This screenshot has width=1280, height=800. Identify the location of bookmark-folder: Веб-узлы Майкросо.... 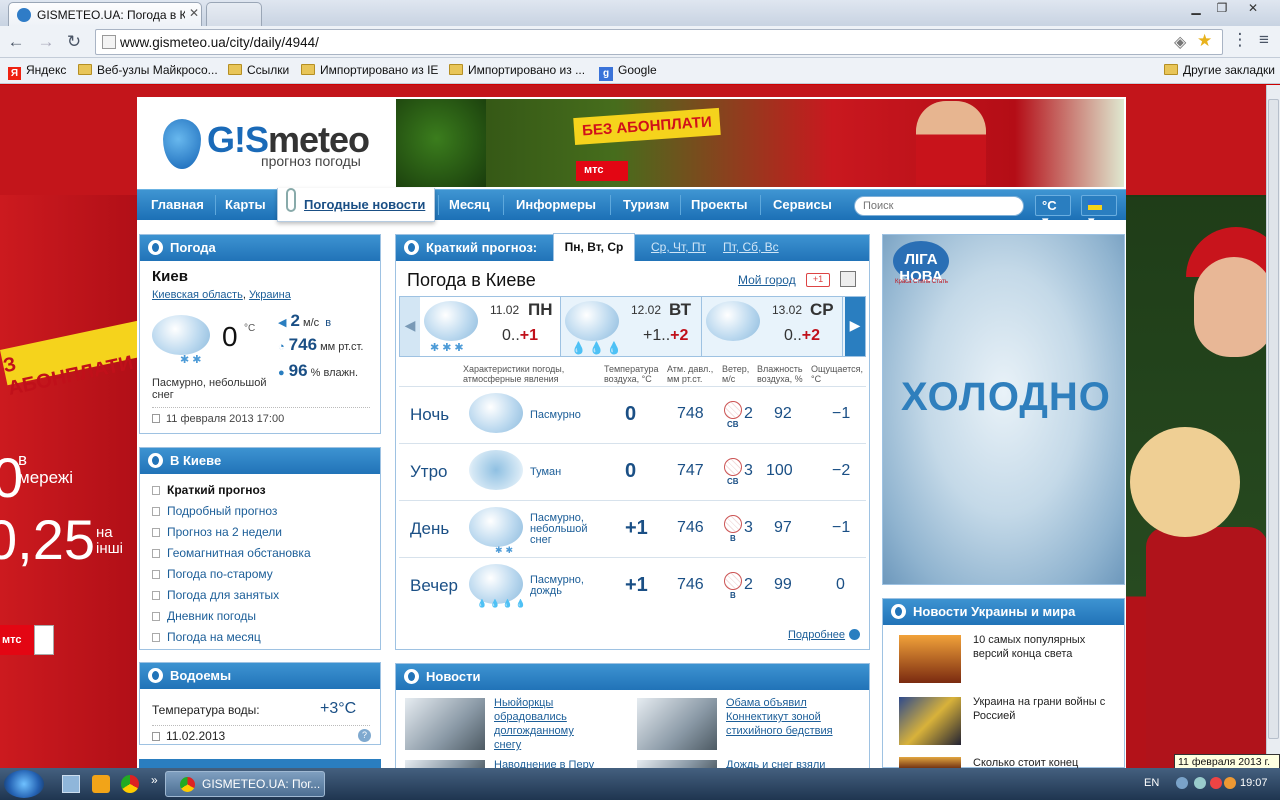
(148, 71).